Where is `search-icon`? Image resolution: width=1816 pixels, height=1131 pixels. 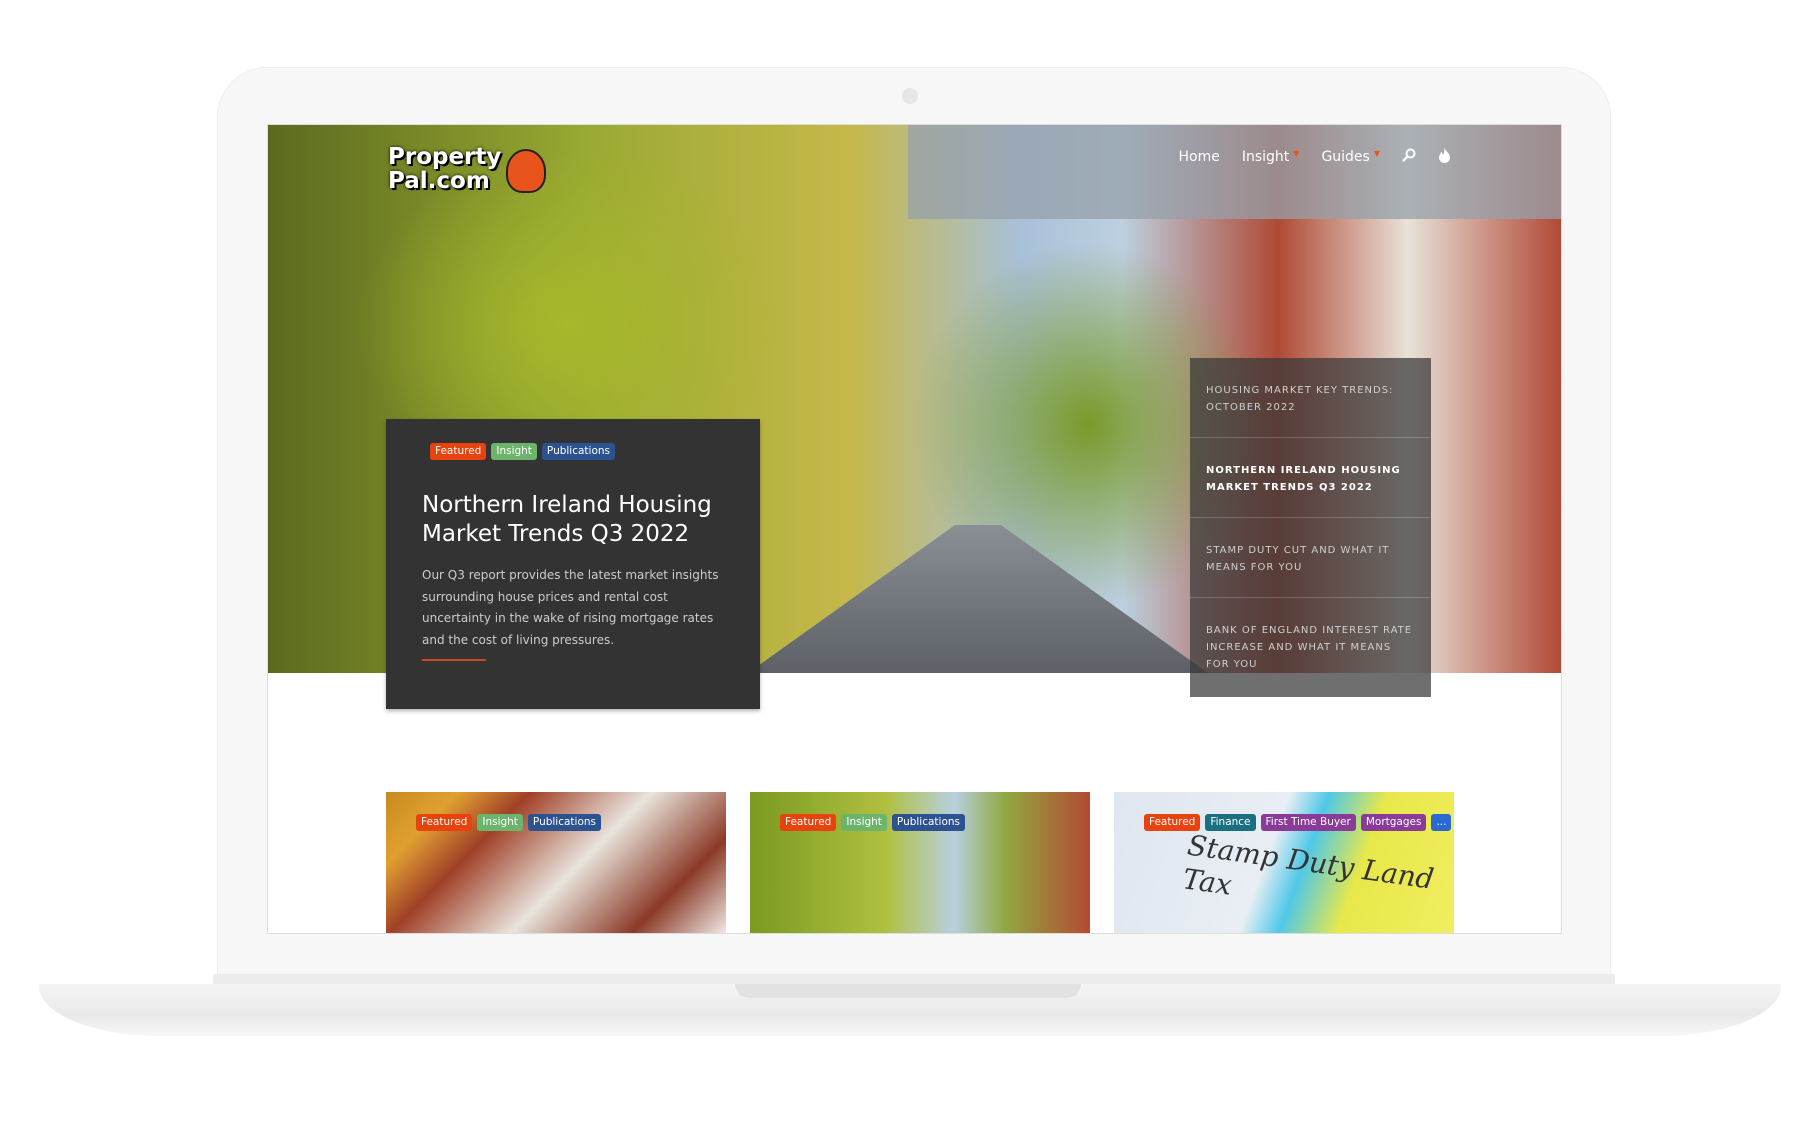 search-icon is located at coordinates (1409, 157).